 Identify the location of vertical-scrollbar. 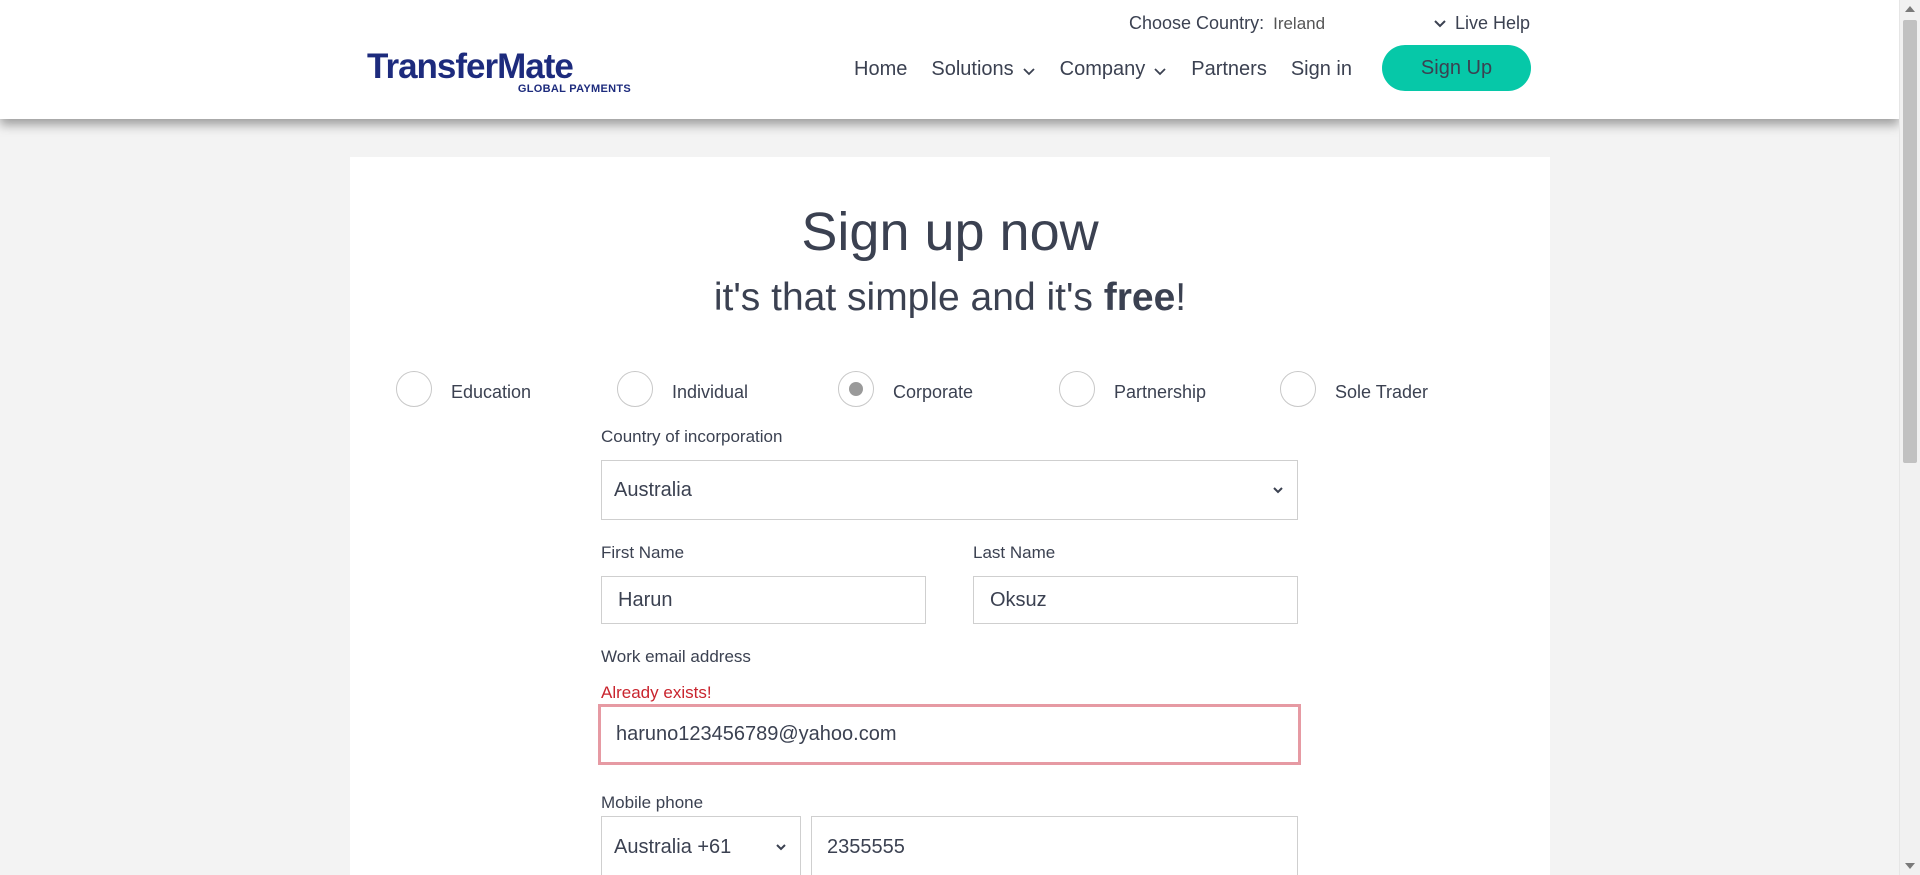
(1909, 437).